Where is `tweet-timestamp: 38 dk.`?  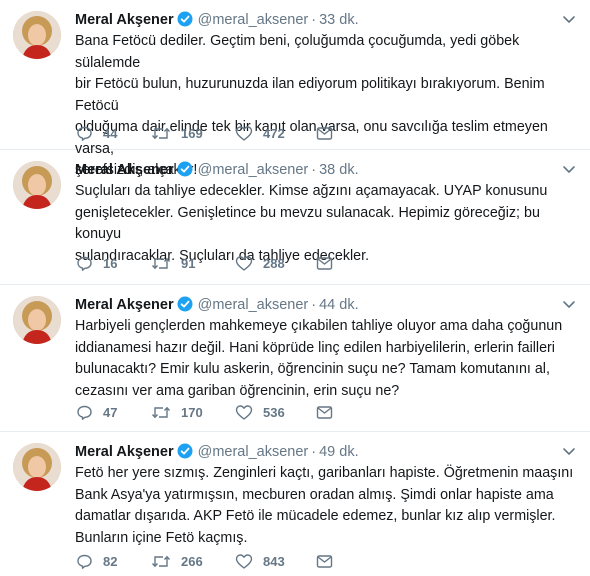
tweet-timestamp: 38 dk. is located at coordinates (339, 170).